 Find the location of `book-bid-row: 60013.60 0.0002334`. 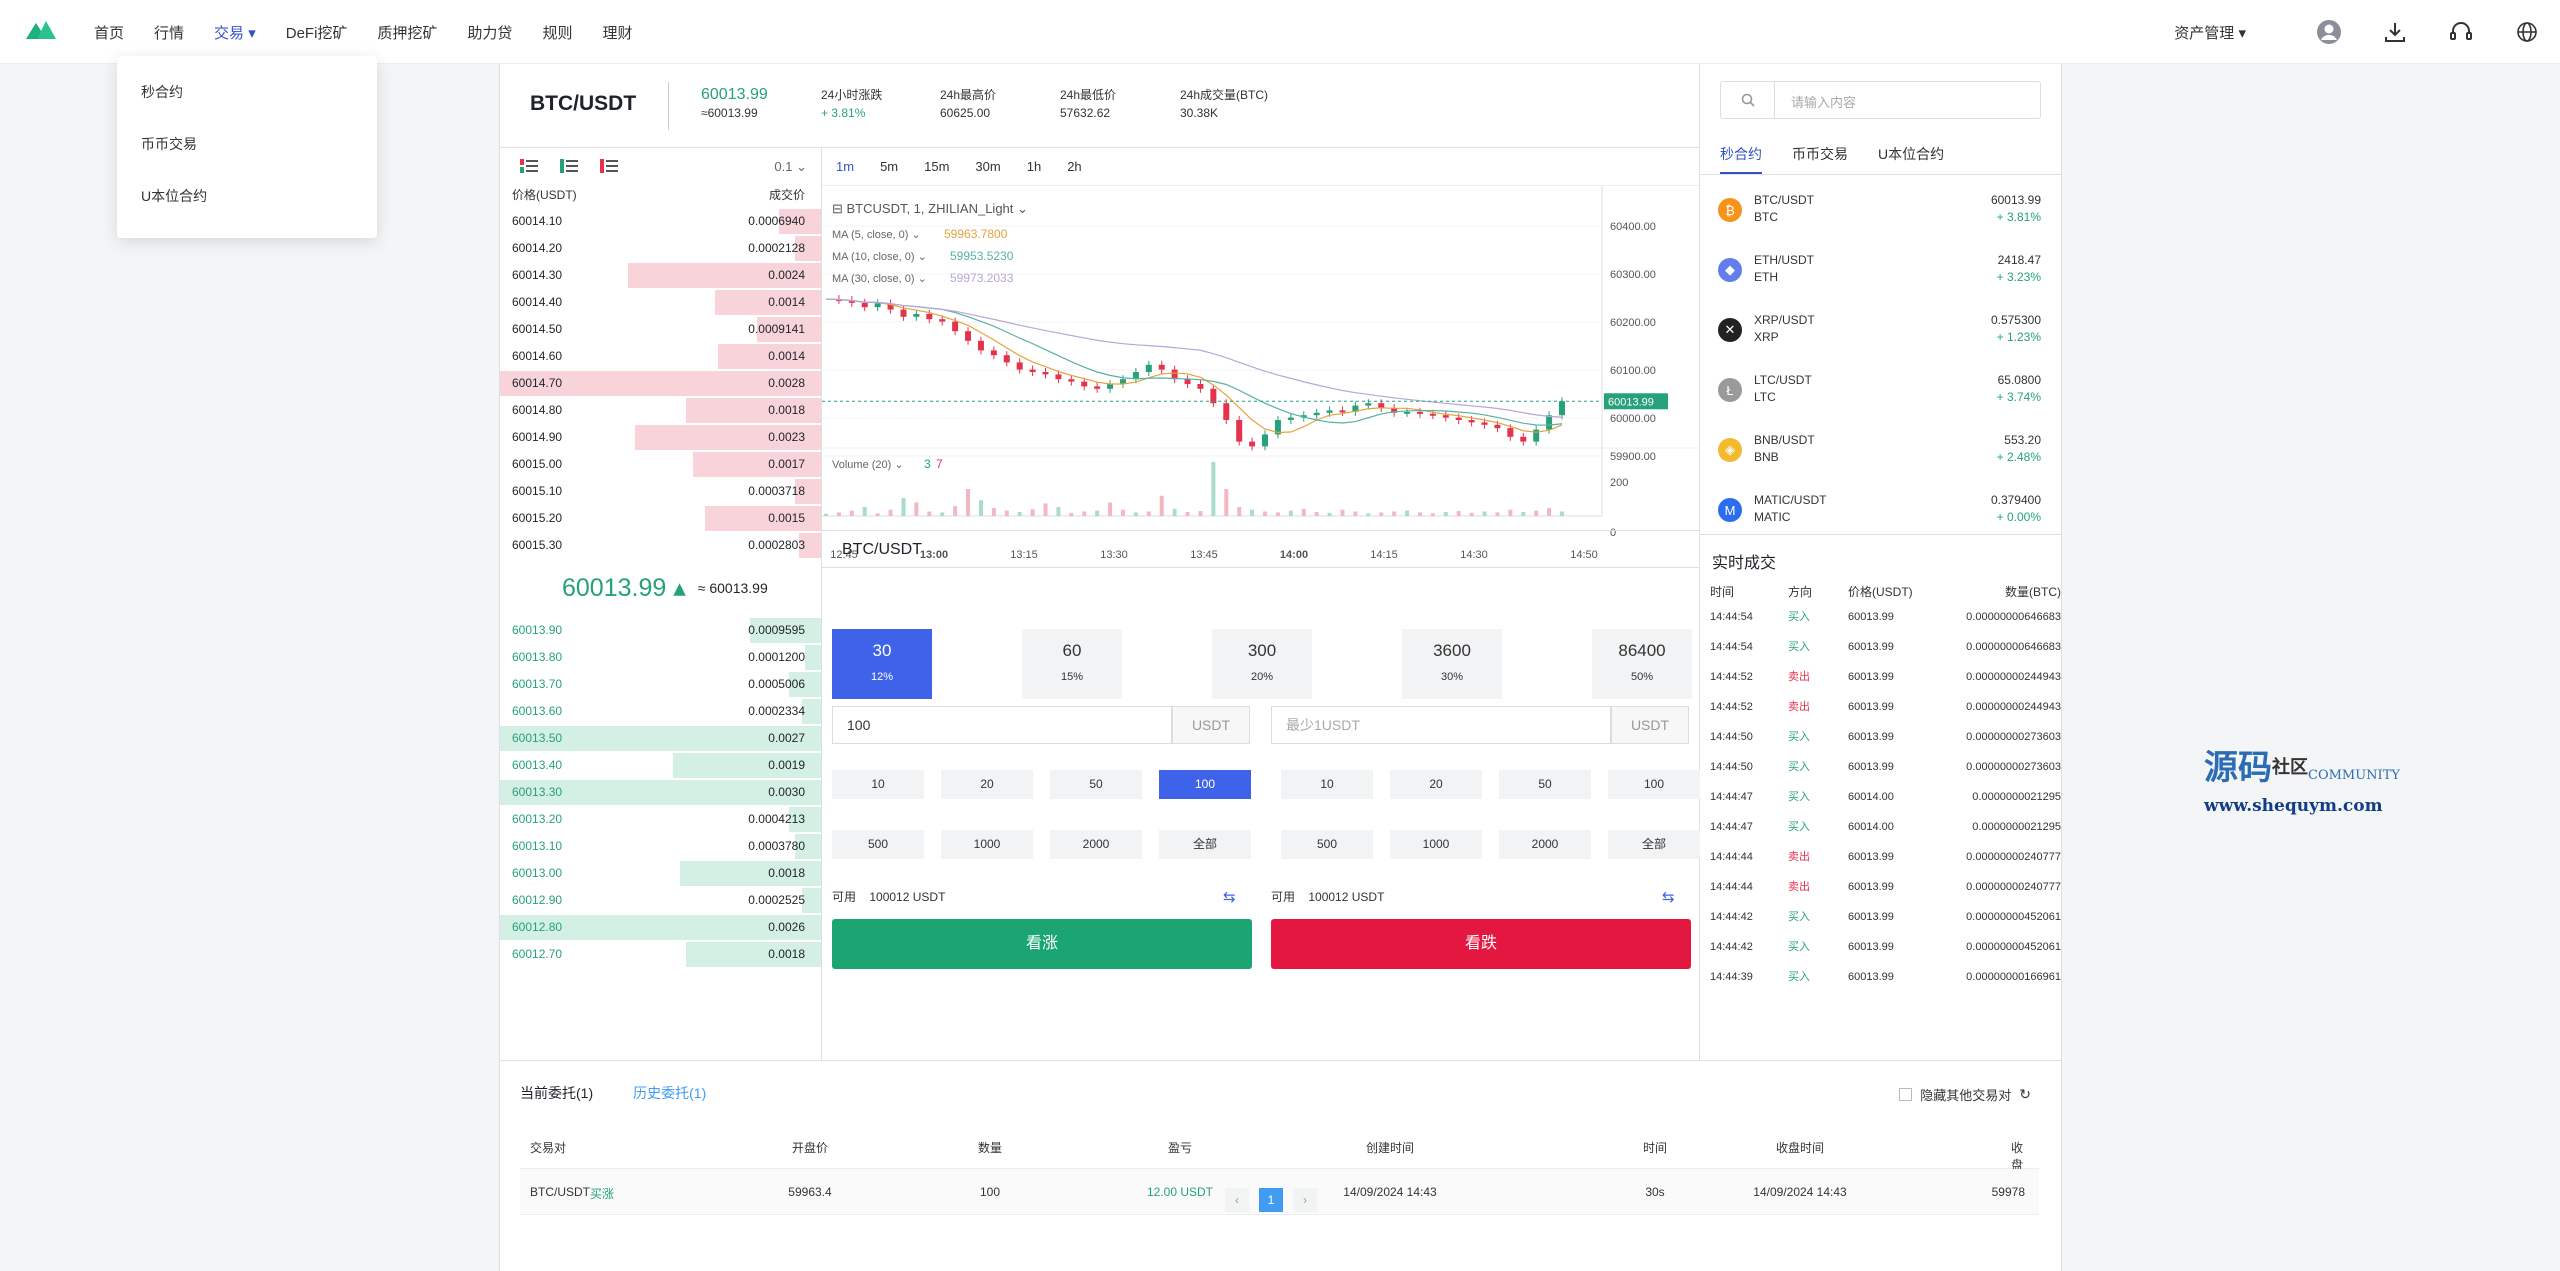

book-bid-row: 60013.60 0.0002334 is located at coordinates (660, 711).